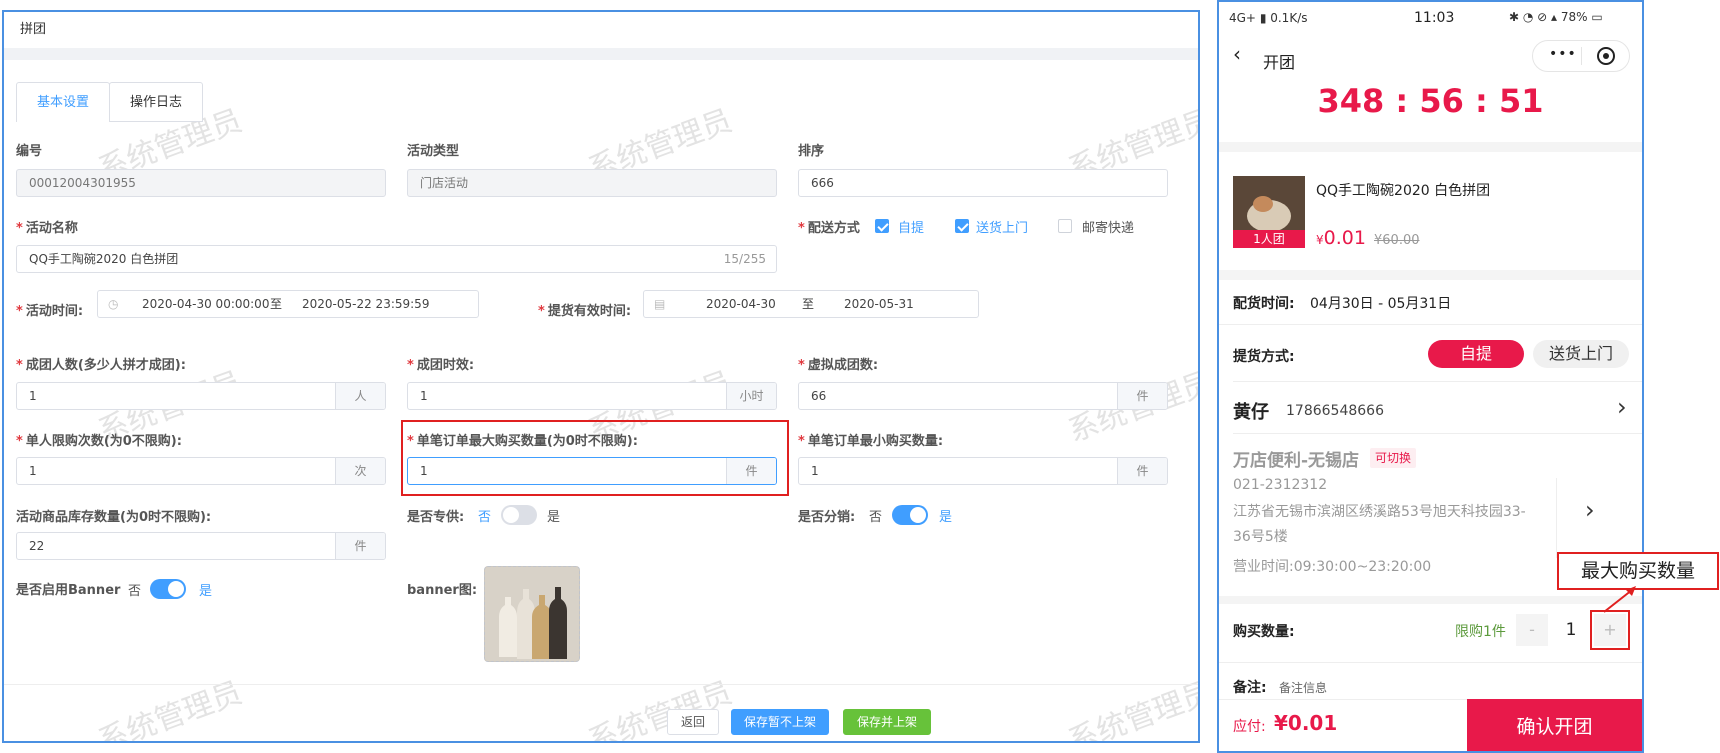 The height and width of the screenshot is (753, 1720). Describe the element at coordinates (50, 311) in the screenshot. I see `activity-time-label: * 活动时间:` at that location.